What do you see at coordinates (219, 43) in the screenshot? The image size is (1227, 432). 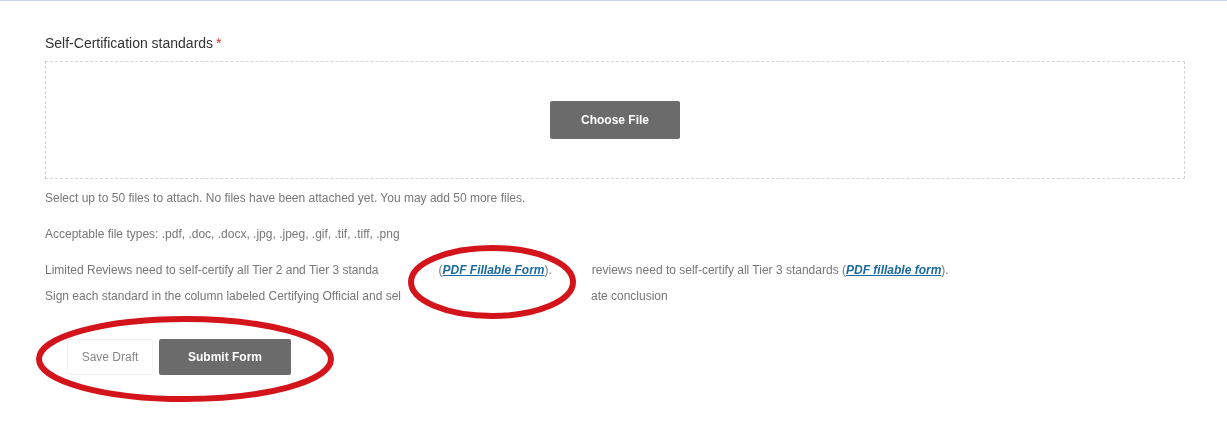 I see `required-asterisk: *` at bounding box center [219, 43].